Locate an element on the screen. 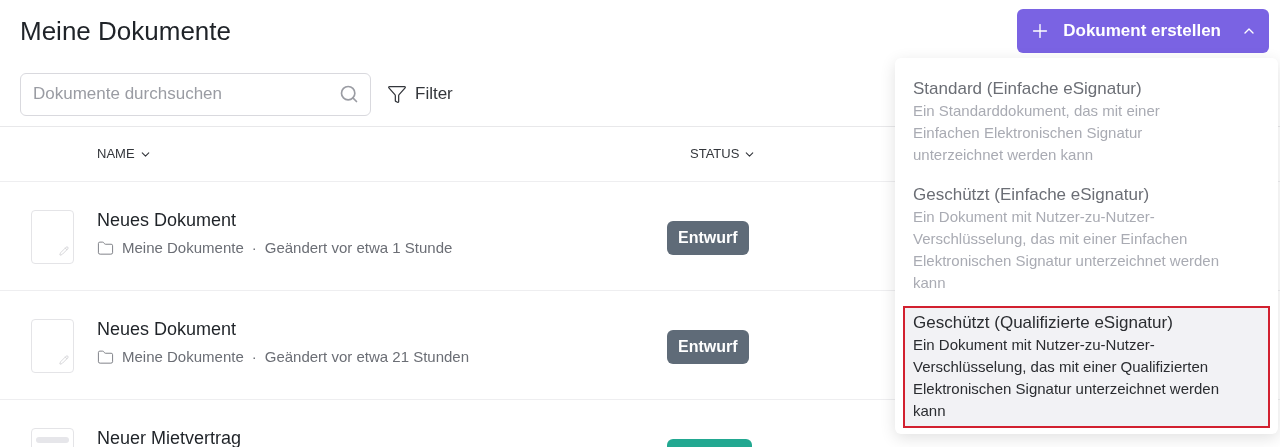 The height and width of the screenshot is (447, 1280). page-title: Meine Dokumente is located at coordinates (125, 31).